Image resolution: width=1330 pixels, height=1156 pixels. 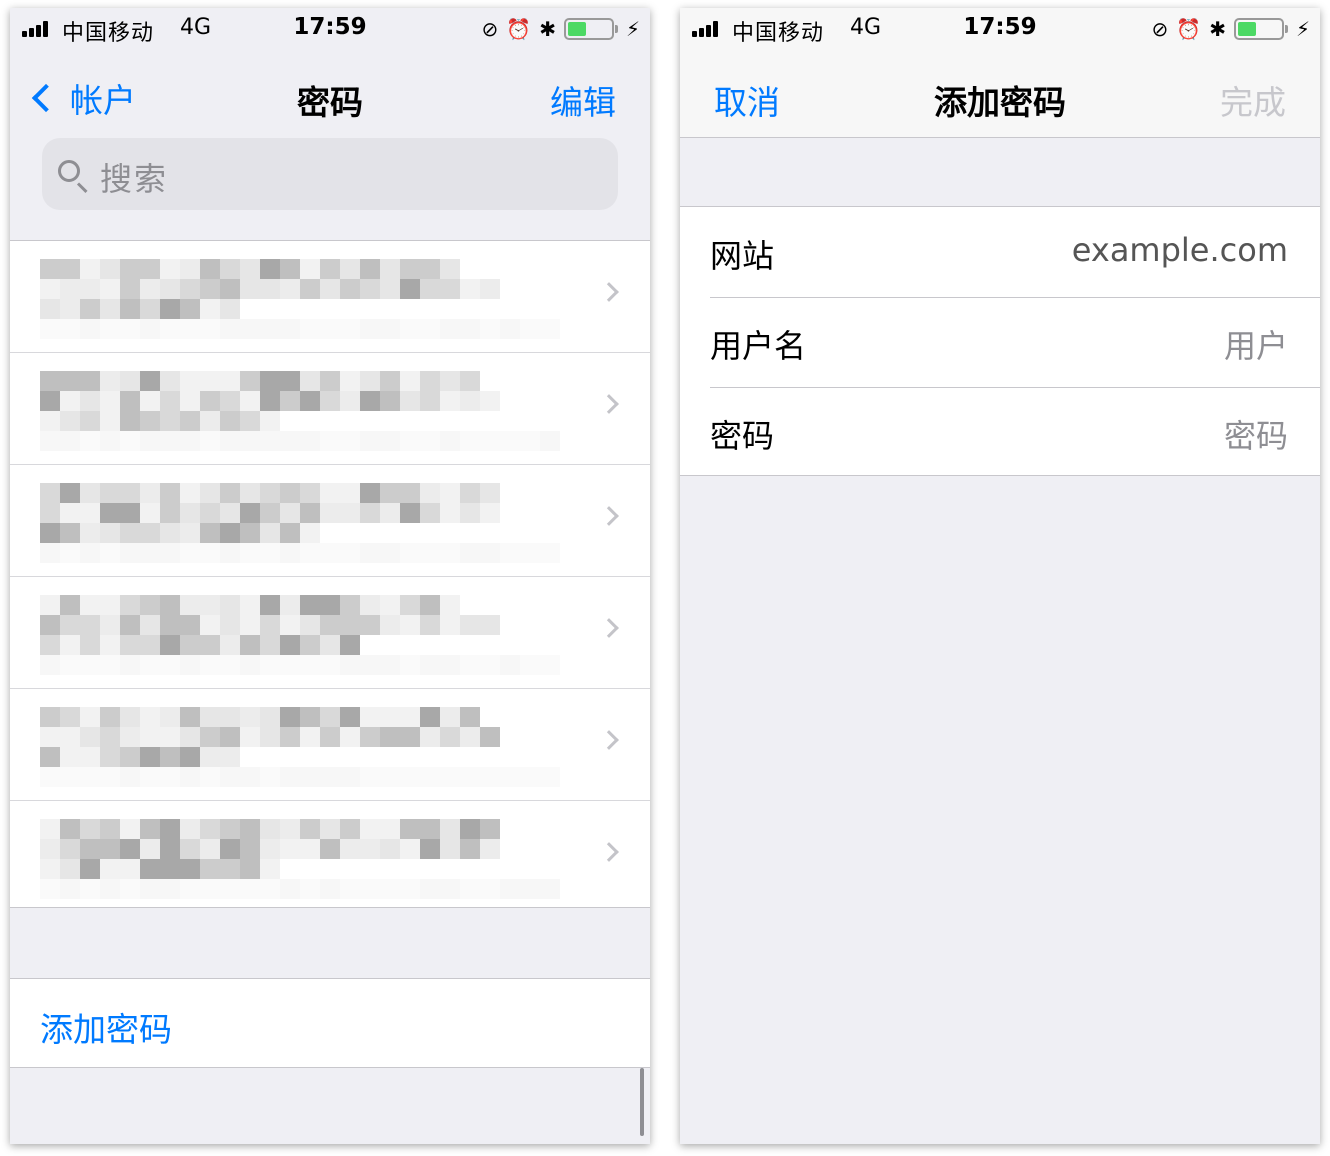 What do you see at coordinates (330, 174) in the screenshot?
I see `search-input: 搜索` at bounding box center [330, 174].